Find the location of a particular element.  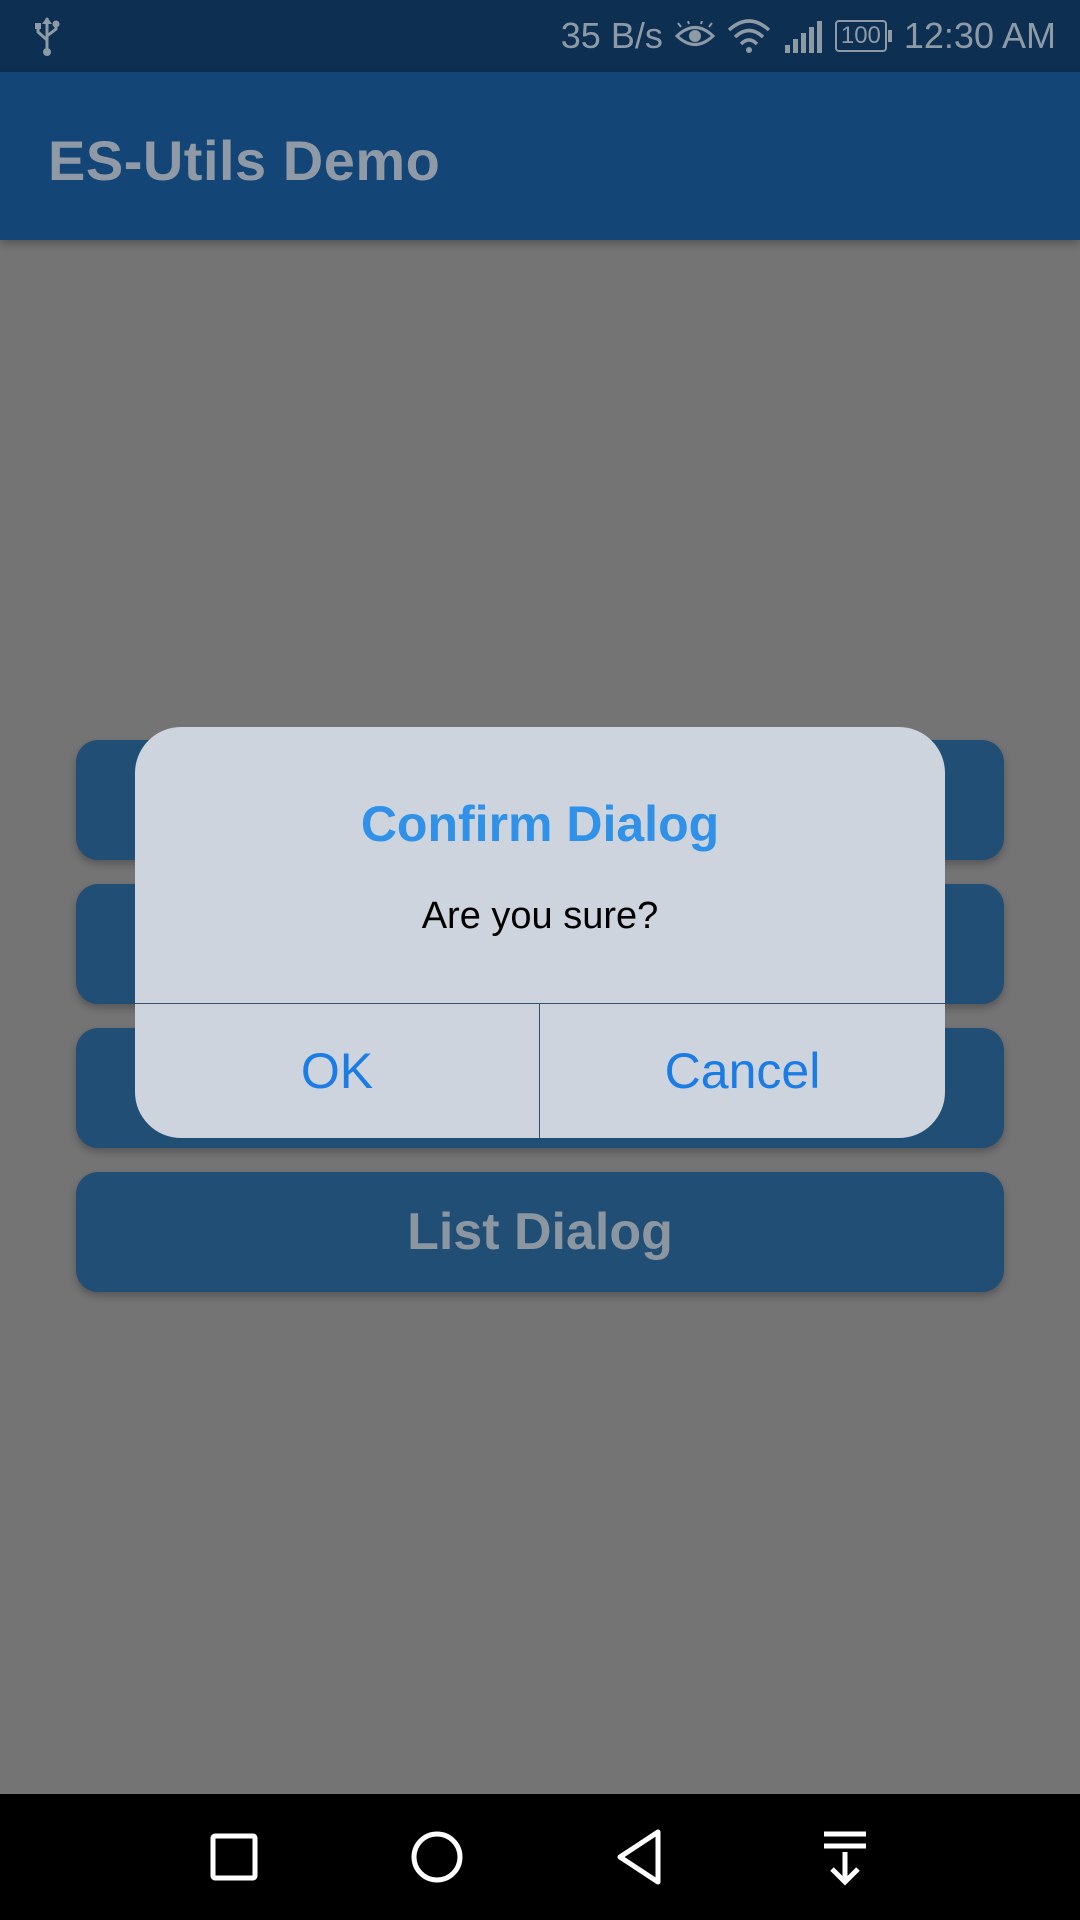

notification-drawer-icon is located at coordinates (845, 1857).